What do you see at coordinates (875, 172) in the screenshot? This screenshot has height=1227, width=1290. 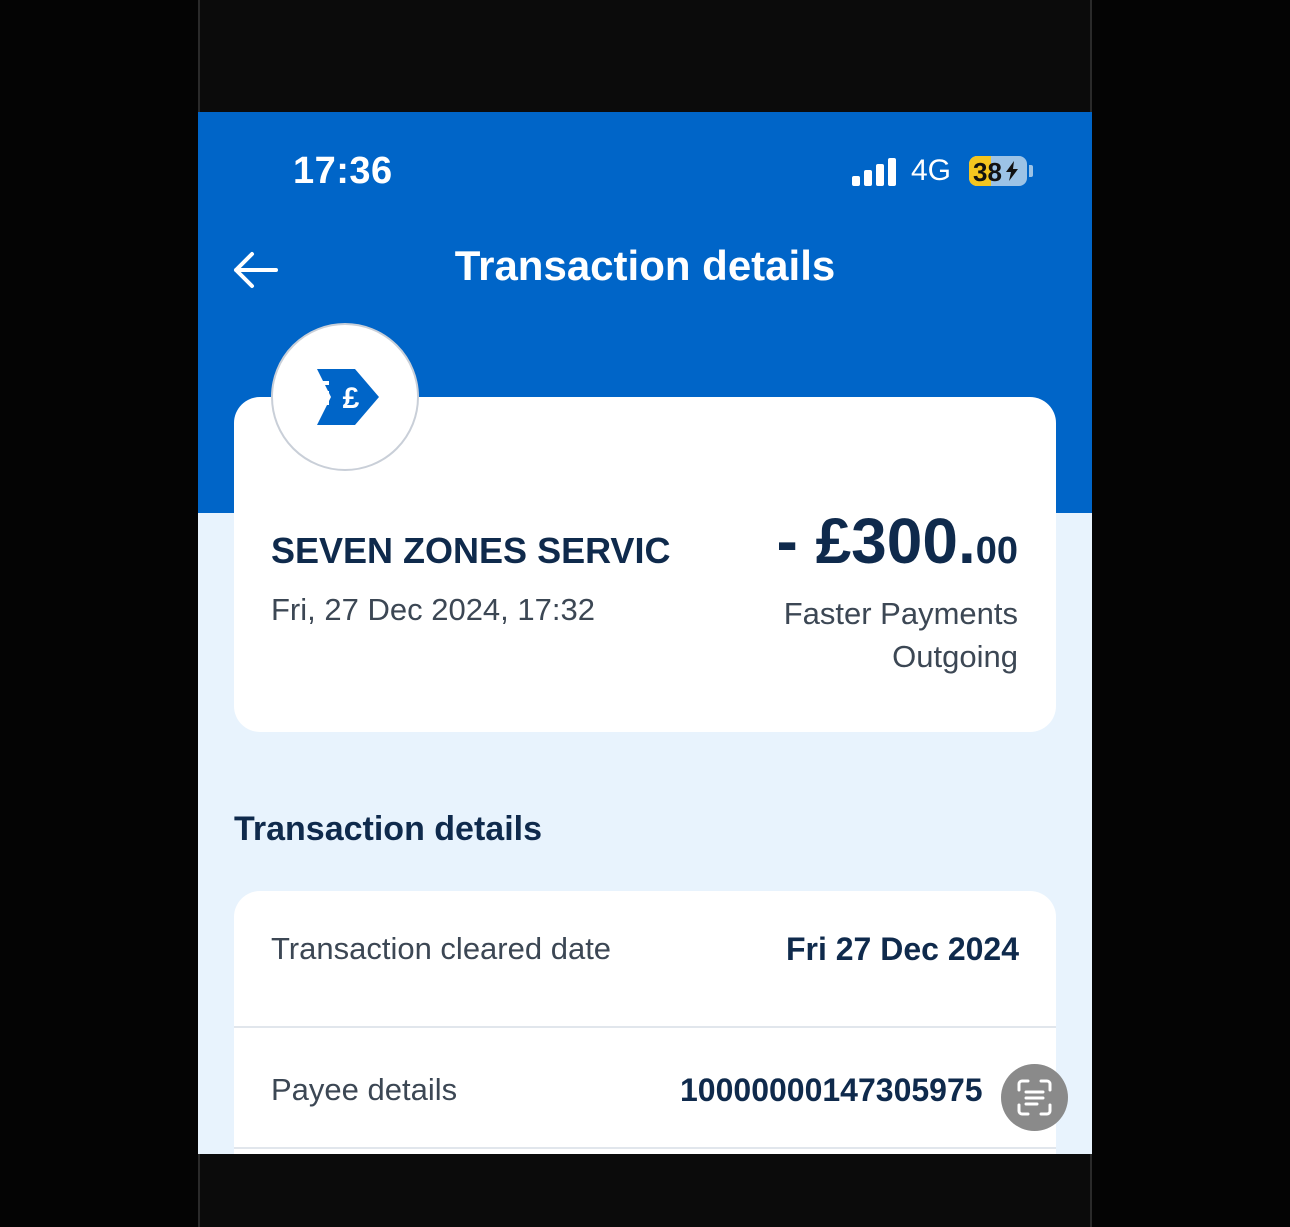 I see `signal-icon` at bounding box center [875, 172].